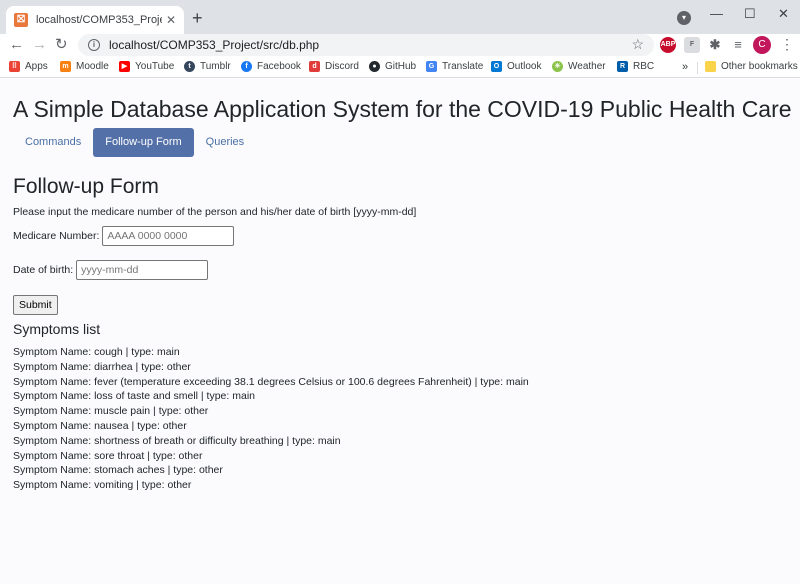  I want to click on bookmark-star-icon: ☆, so click(637, 44).